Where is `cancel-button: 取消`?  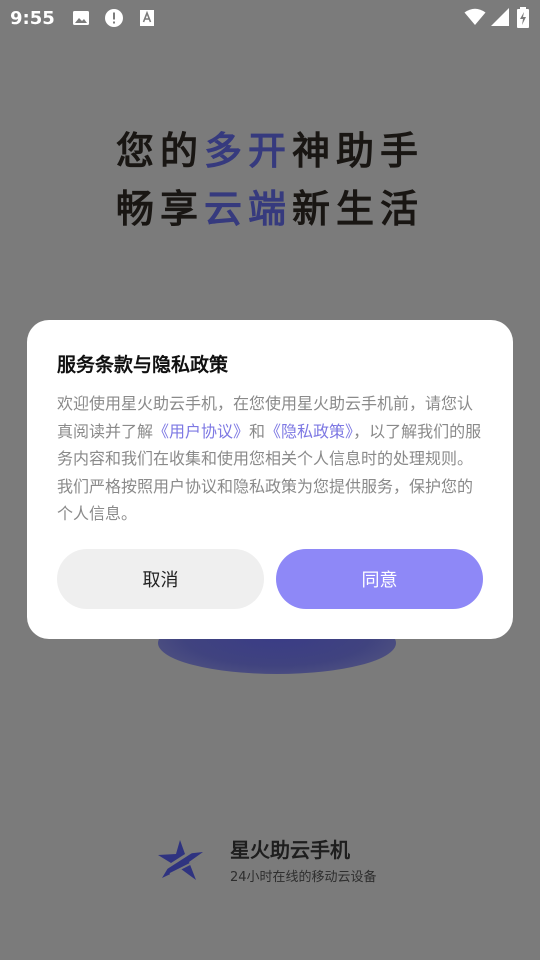 cancel-button: 取消 is located at coordinates (160, 579).